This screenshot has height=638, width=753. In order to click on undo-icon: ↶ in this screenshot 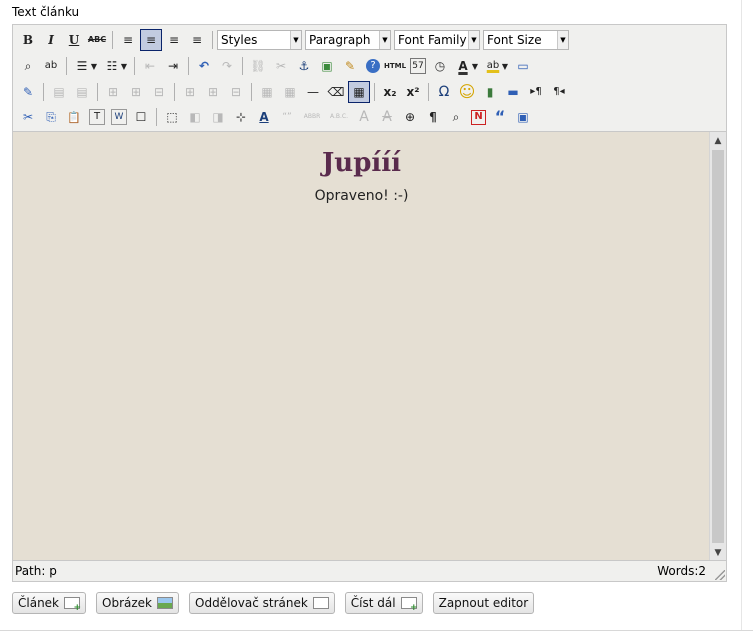, I will do `click(204, 66)`.